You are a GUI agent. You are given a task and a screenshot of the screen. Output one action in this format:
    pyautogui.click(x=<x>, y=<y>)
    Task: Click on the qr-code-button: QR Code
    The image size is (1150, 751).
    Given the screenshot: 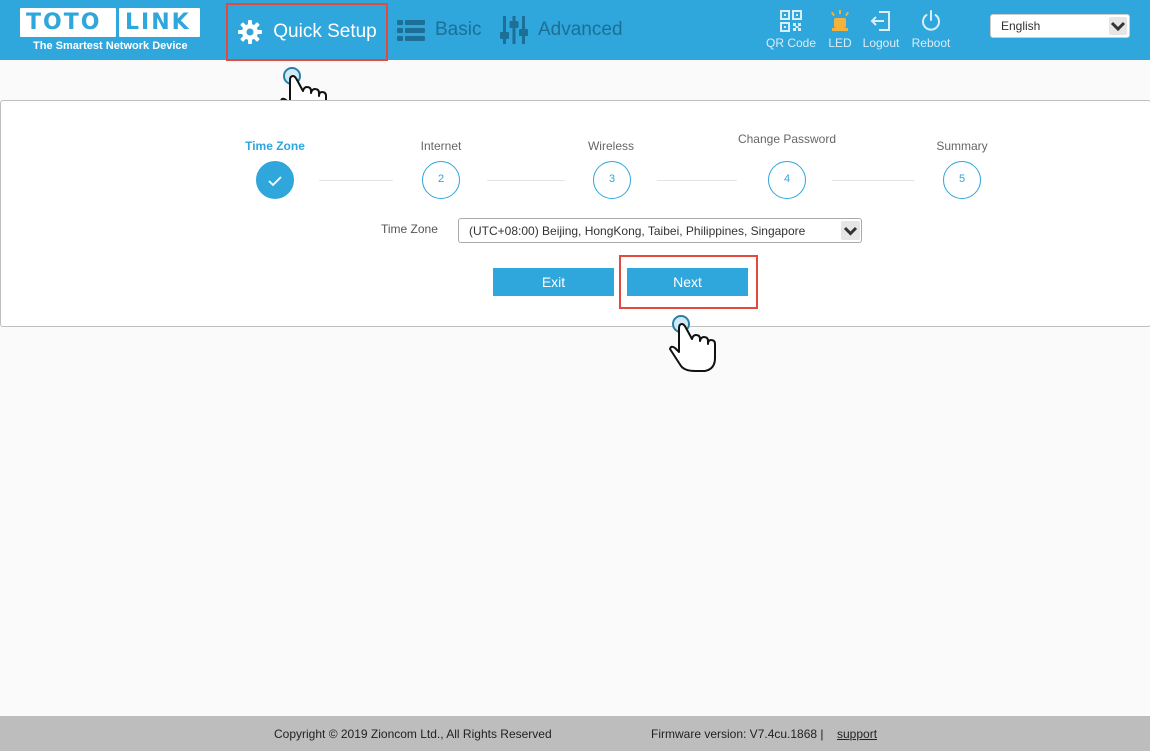 What is the action you would take?
    pyautogui.click(x=791, y=30)
    